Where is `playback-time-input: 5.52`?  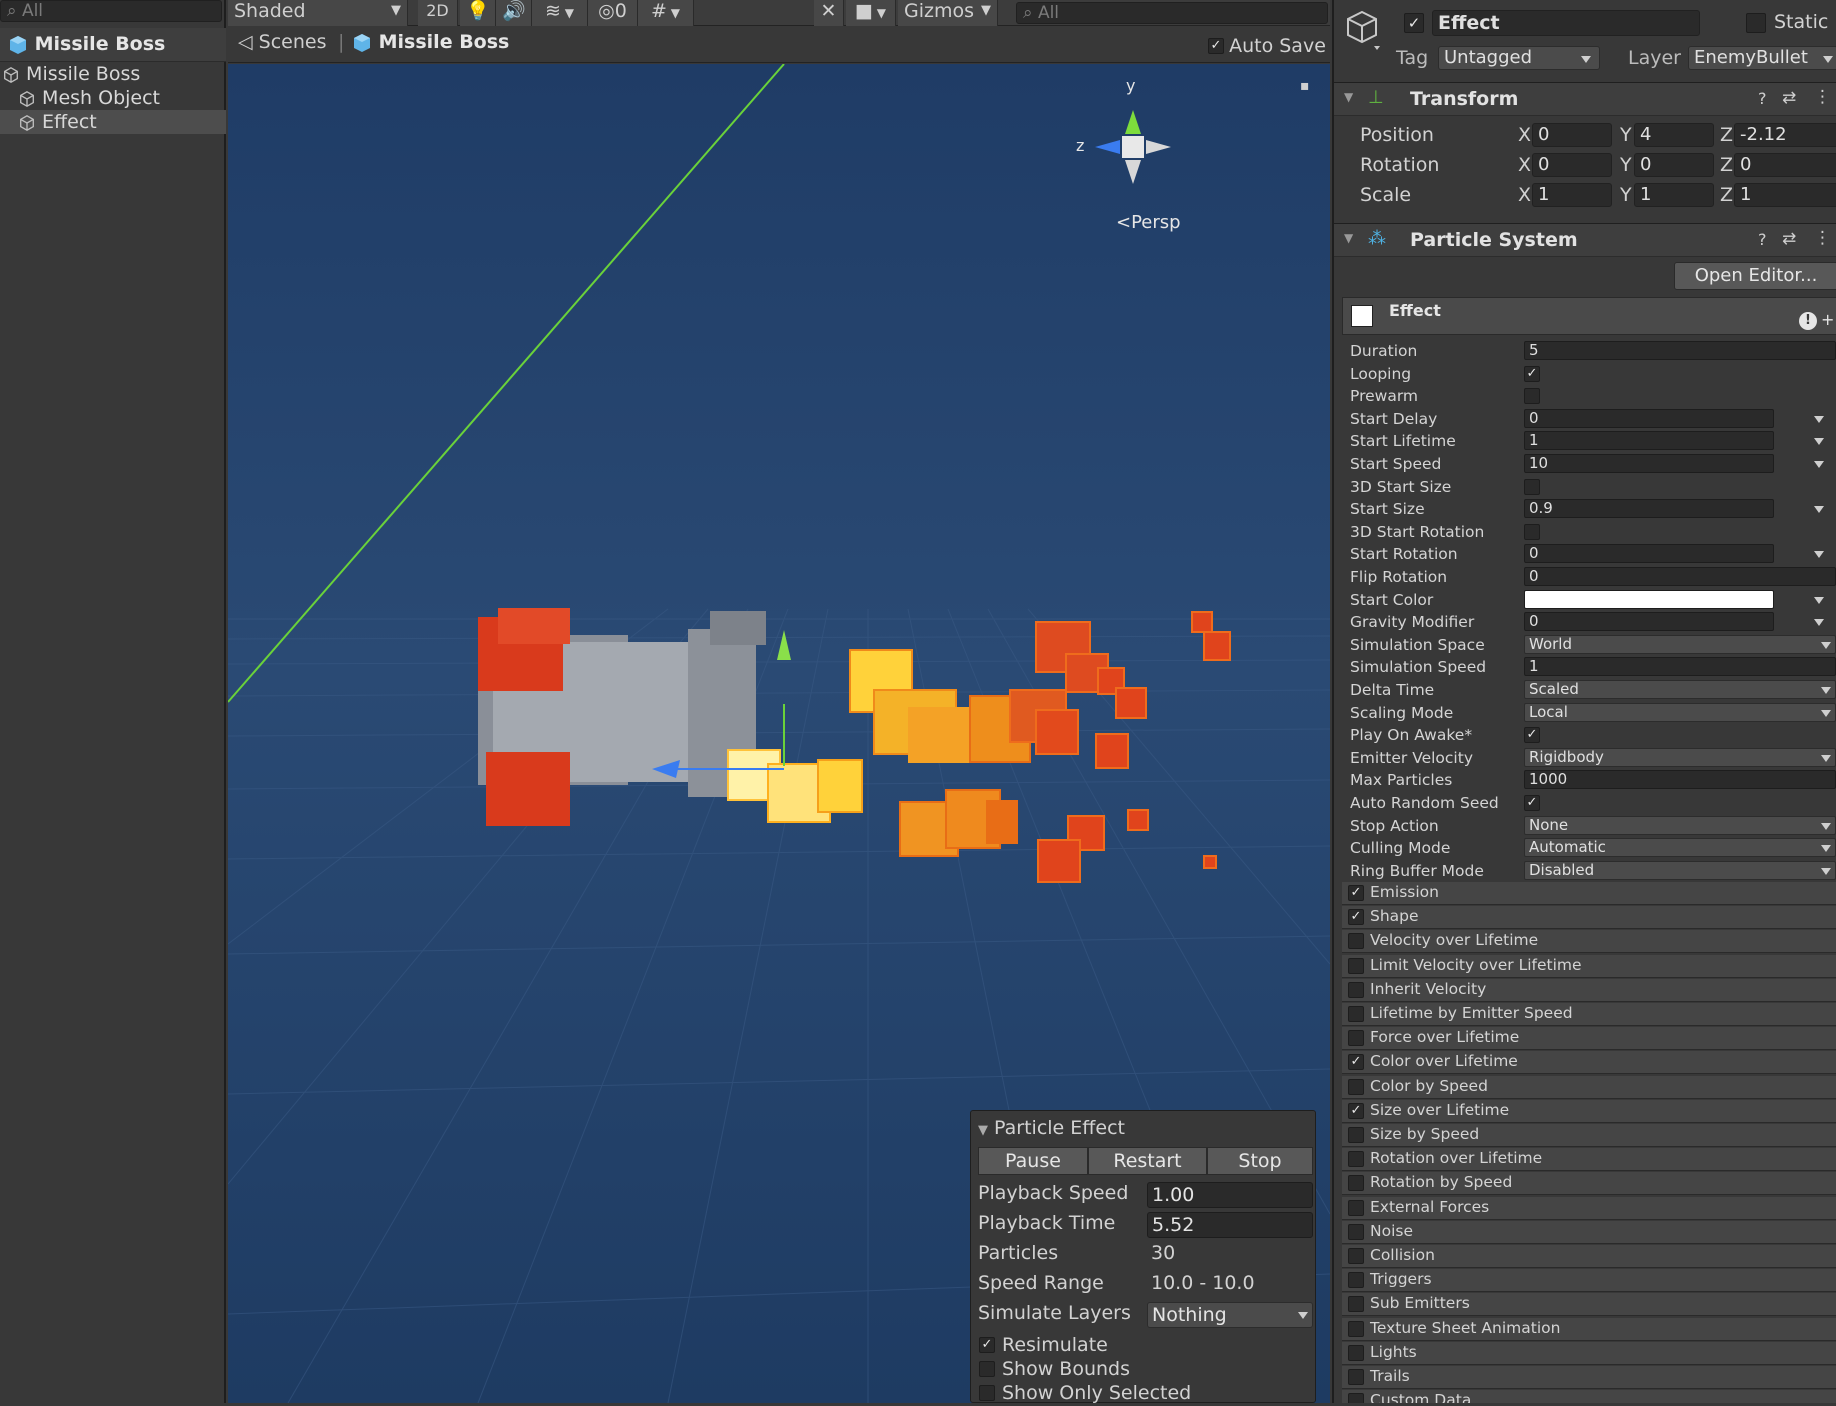
playback-time-input: 5.52 is located at coordinates (1230, 1225).